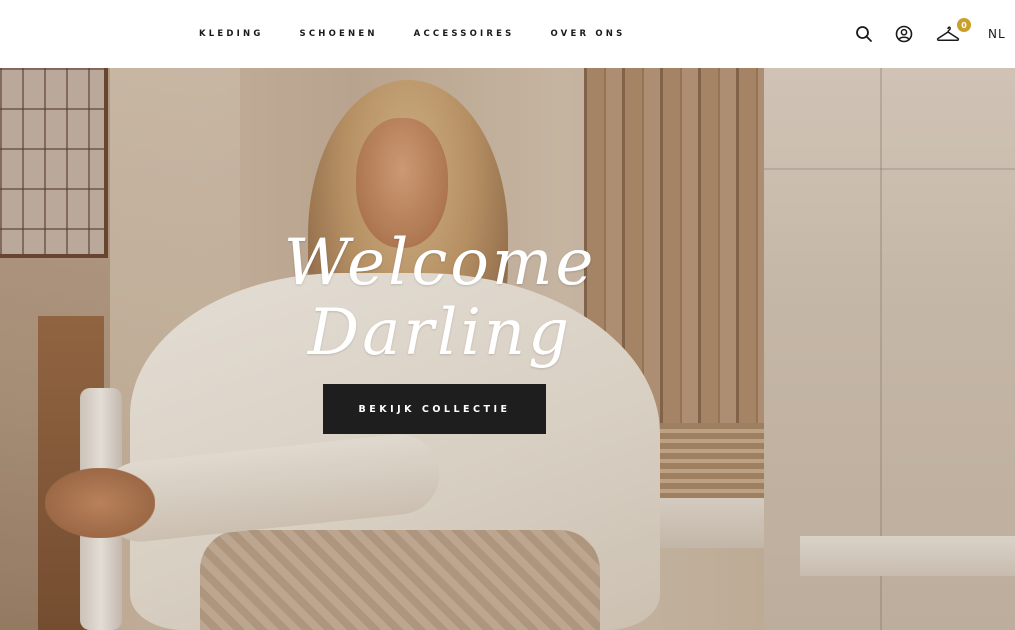 This screenshot has width=1015, height=630. What do you see at coordinates (464, 34) in the screenshot?
I see `nav-item-accessoires: ACCESSOIRES` at bounding box center [464, 34].